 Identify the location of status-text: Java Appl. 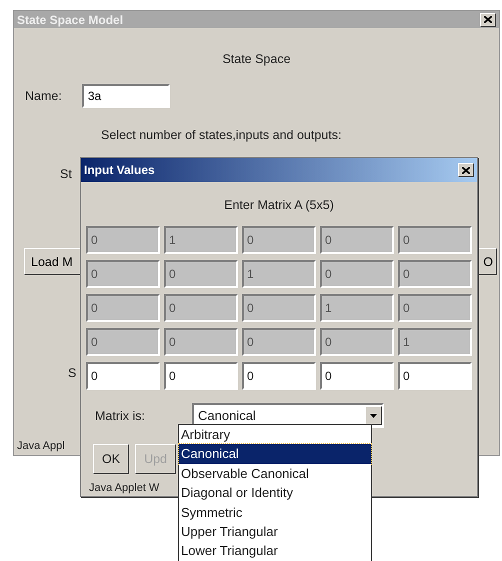
(41, 446).